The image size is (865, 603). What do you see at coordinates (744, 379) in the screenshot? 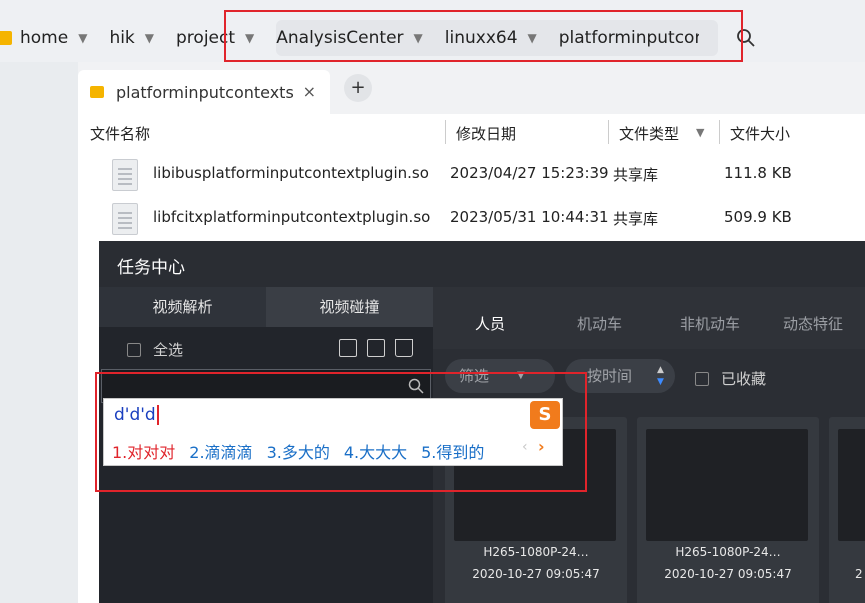
I see `favorited-label: 已收藏` at bounding box center [744, 379].